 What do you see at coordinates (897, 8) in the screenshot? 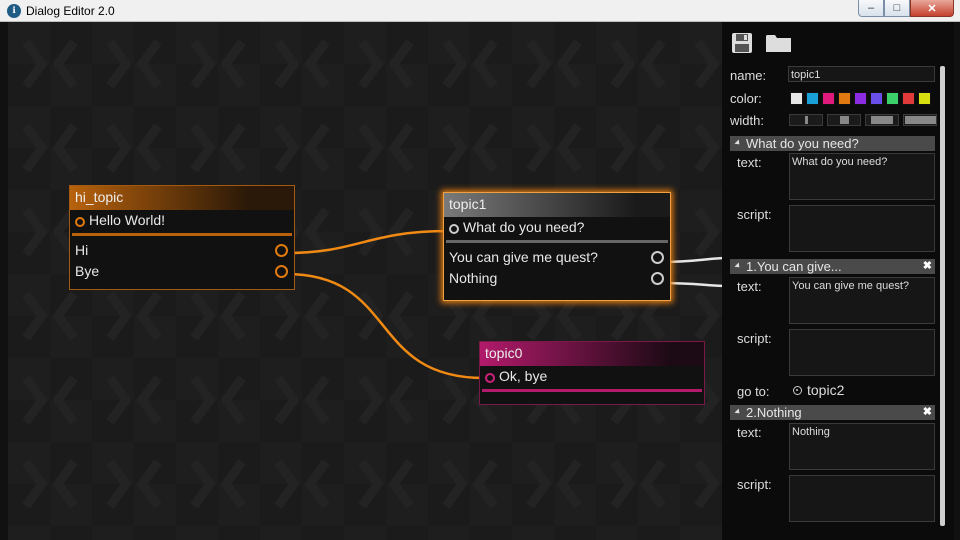
I see `maximize-button: □` at bounding box center [897, 8].